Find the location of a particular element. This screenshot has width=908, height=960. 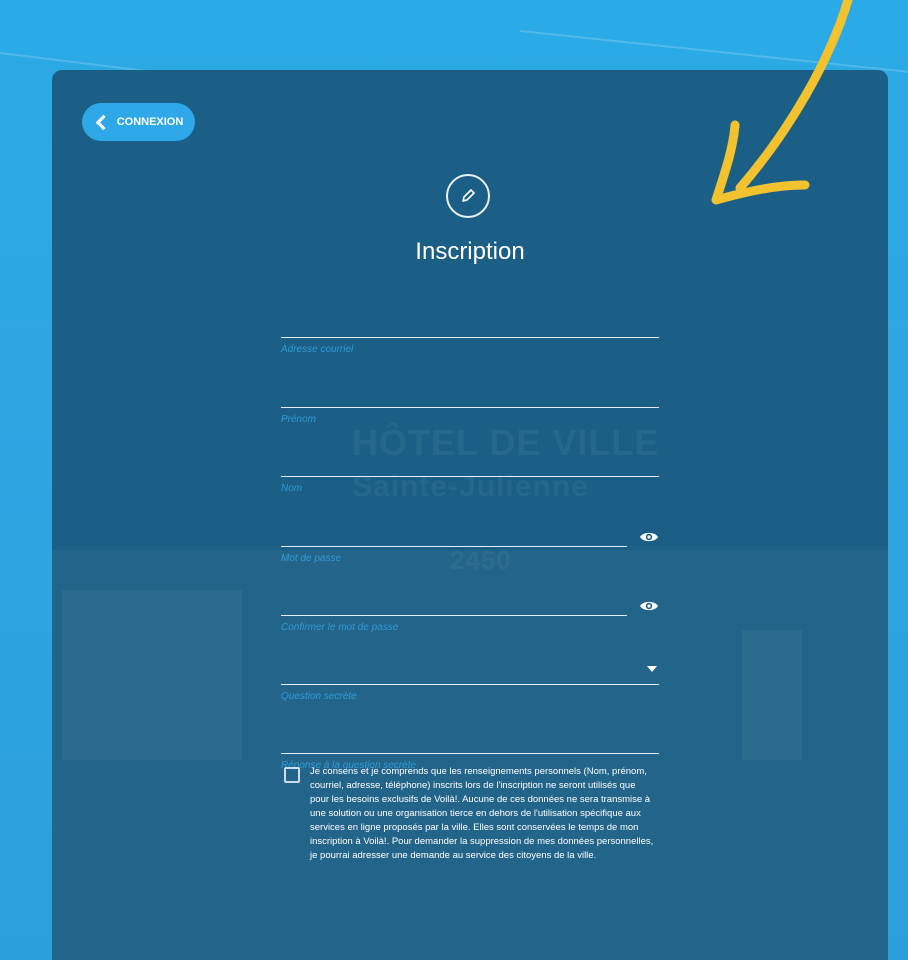

password-field: Mot de passe is located at coordinates (469, 543).